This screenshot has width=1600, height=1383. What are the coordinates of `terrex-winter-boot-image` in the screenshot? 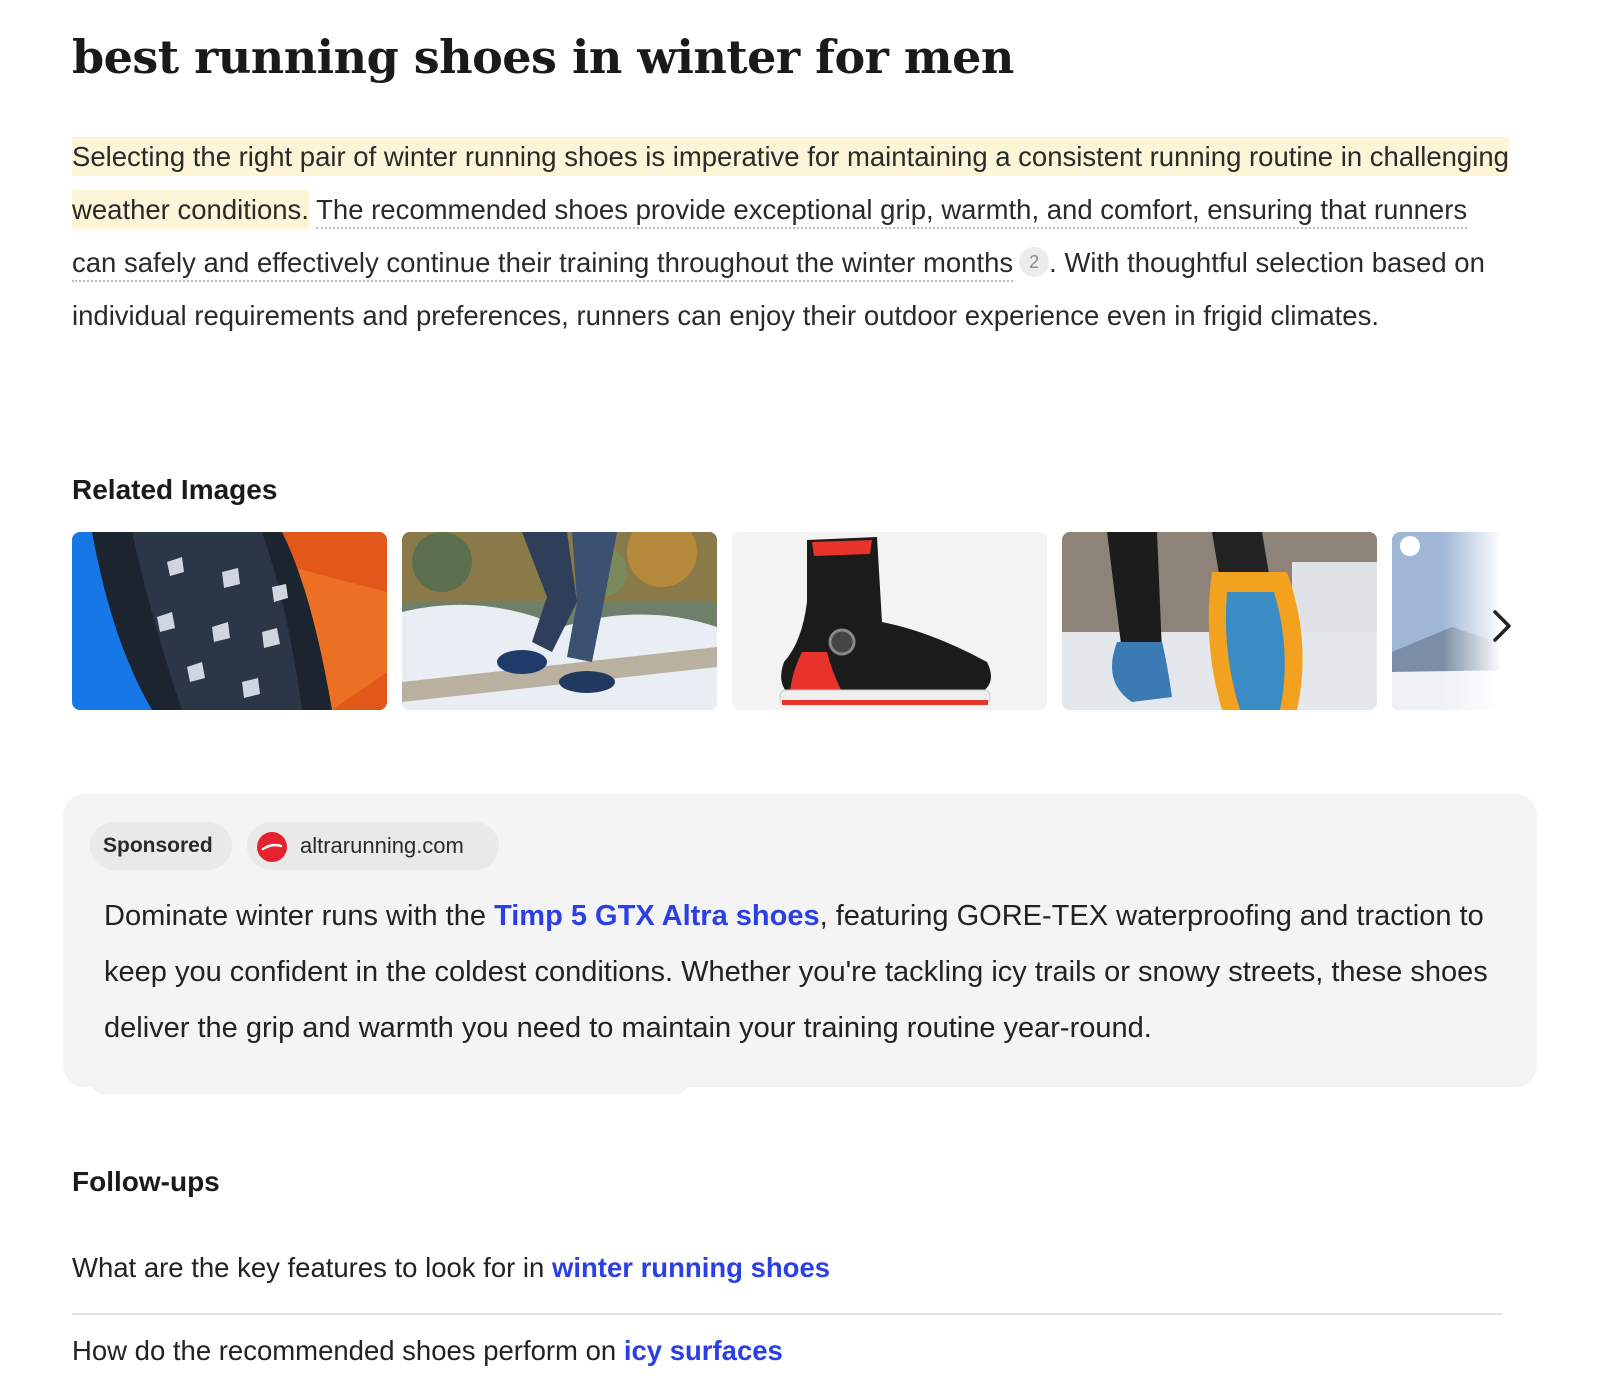 It's located at (889, 621).